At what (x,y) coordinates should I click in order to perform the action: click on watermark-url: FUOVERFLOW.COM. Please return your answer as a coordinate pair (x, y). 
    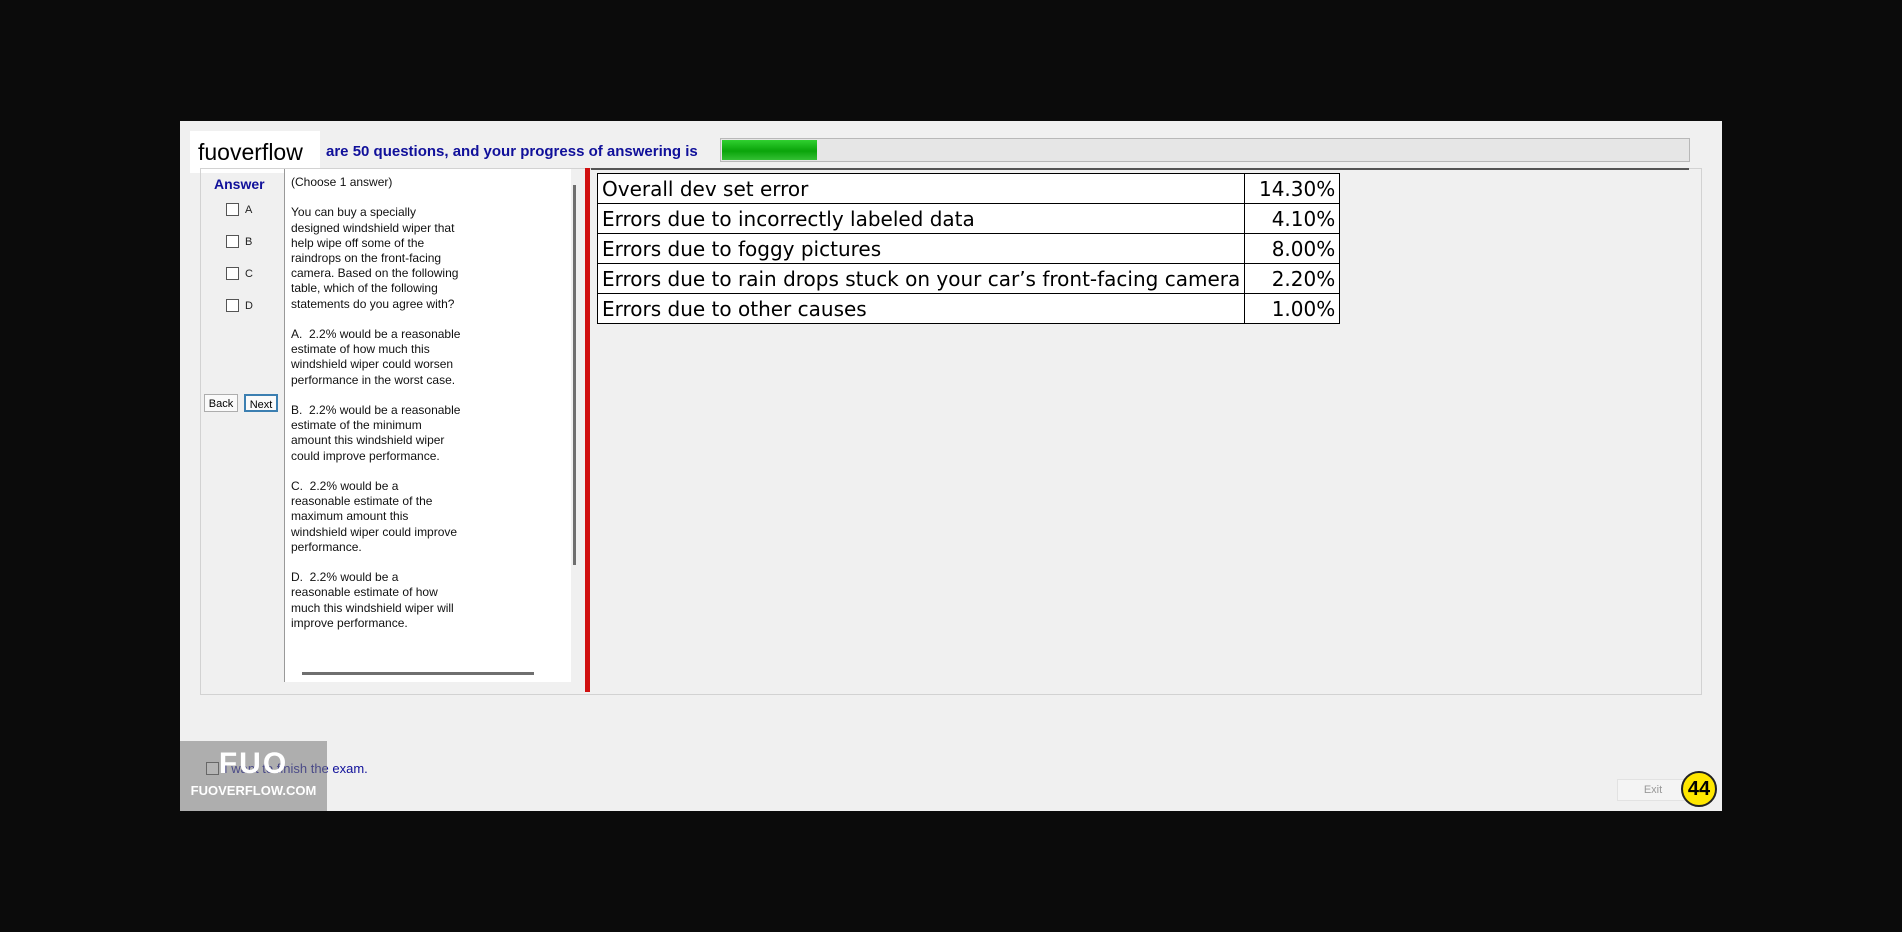
    Looking at the image, I should click on (253, 790).